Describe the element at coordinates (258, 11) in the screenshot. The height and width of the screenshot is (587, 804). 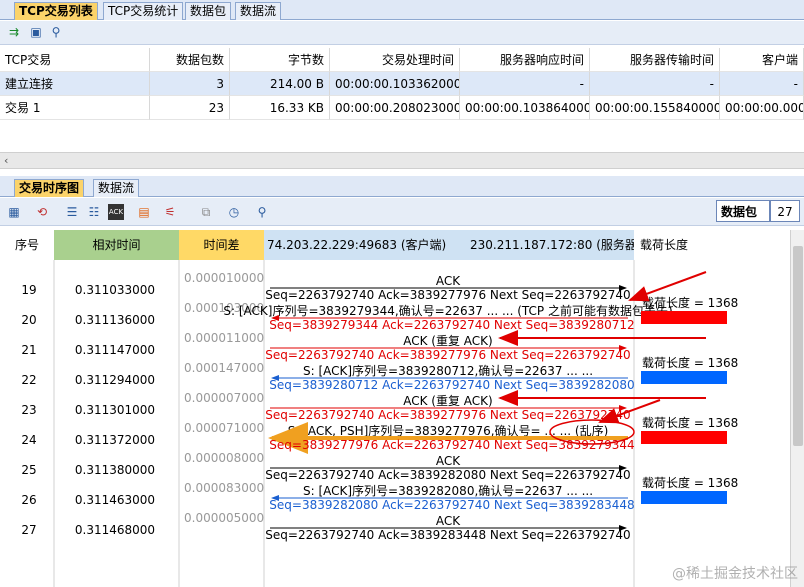
I see `tab-data-flow: 数据流` at that location.